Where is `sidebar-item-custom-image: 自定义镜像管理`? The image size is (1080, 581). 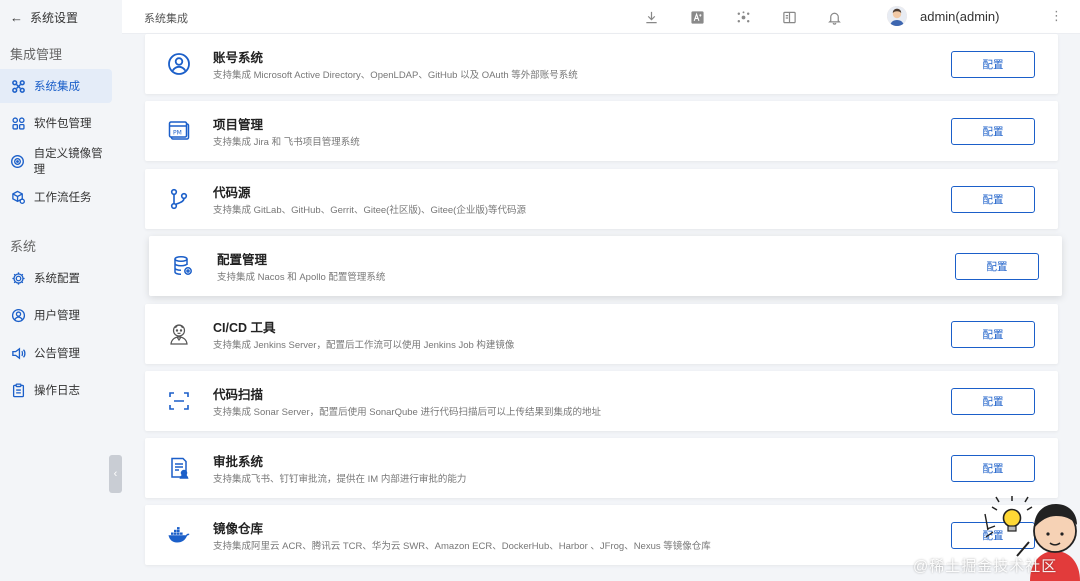
sidebar-item-custom-image: 自定义镜像管理 is located at coordinates (56, 161).